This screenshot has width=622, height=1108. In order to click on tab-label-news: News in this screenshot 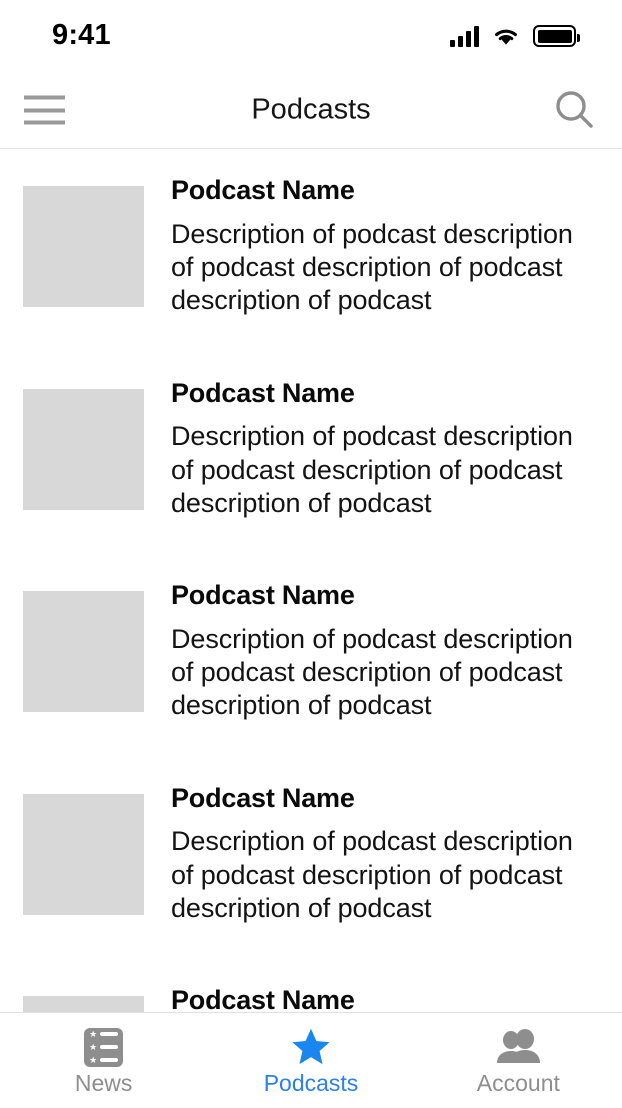, I will do `click(103, 1083)`.